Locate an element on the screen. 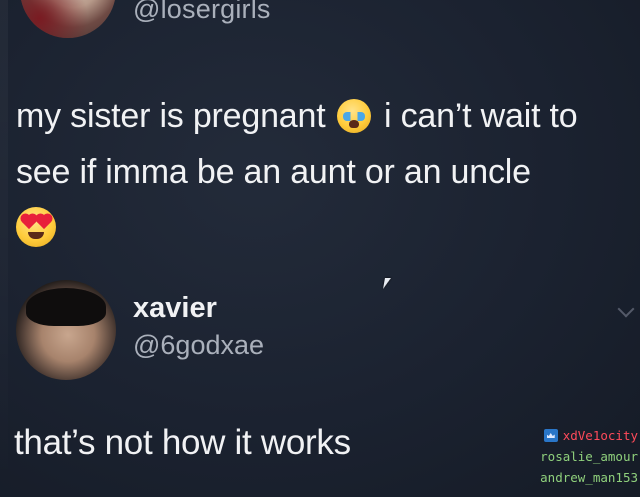 Image resolution: width=640 pixels, height=497 pixels. reply-avatar-hair is located at coordinates (66, 307).